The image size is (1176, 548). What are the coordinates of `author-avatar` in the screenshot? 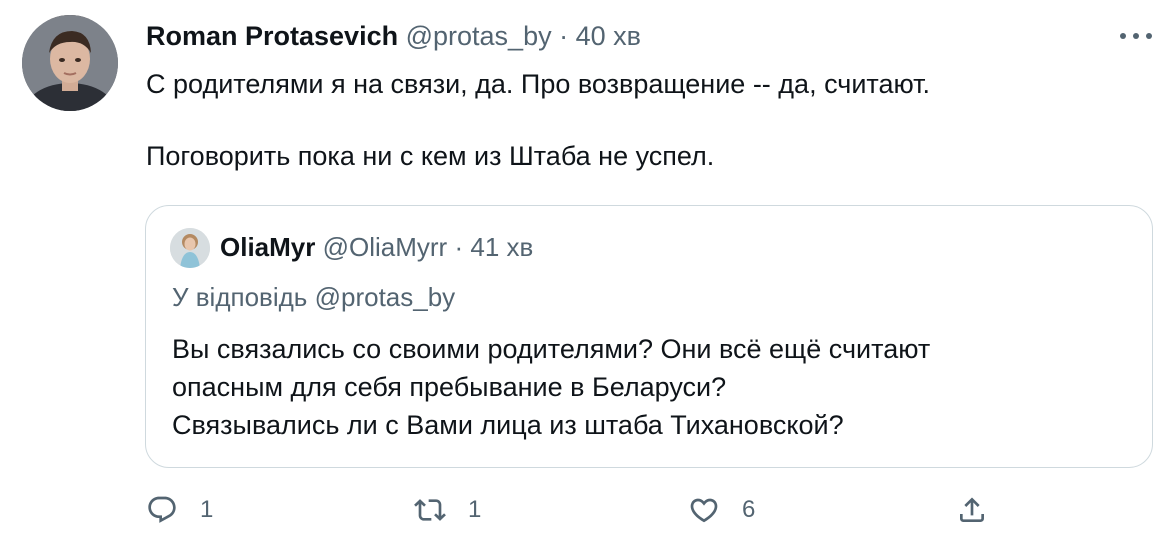 It's located at (70, 63).